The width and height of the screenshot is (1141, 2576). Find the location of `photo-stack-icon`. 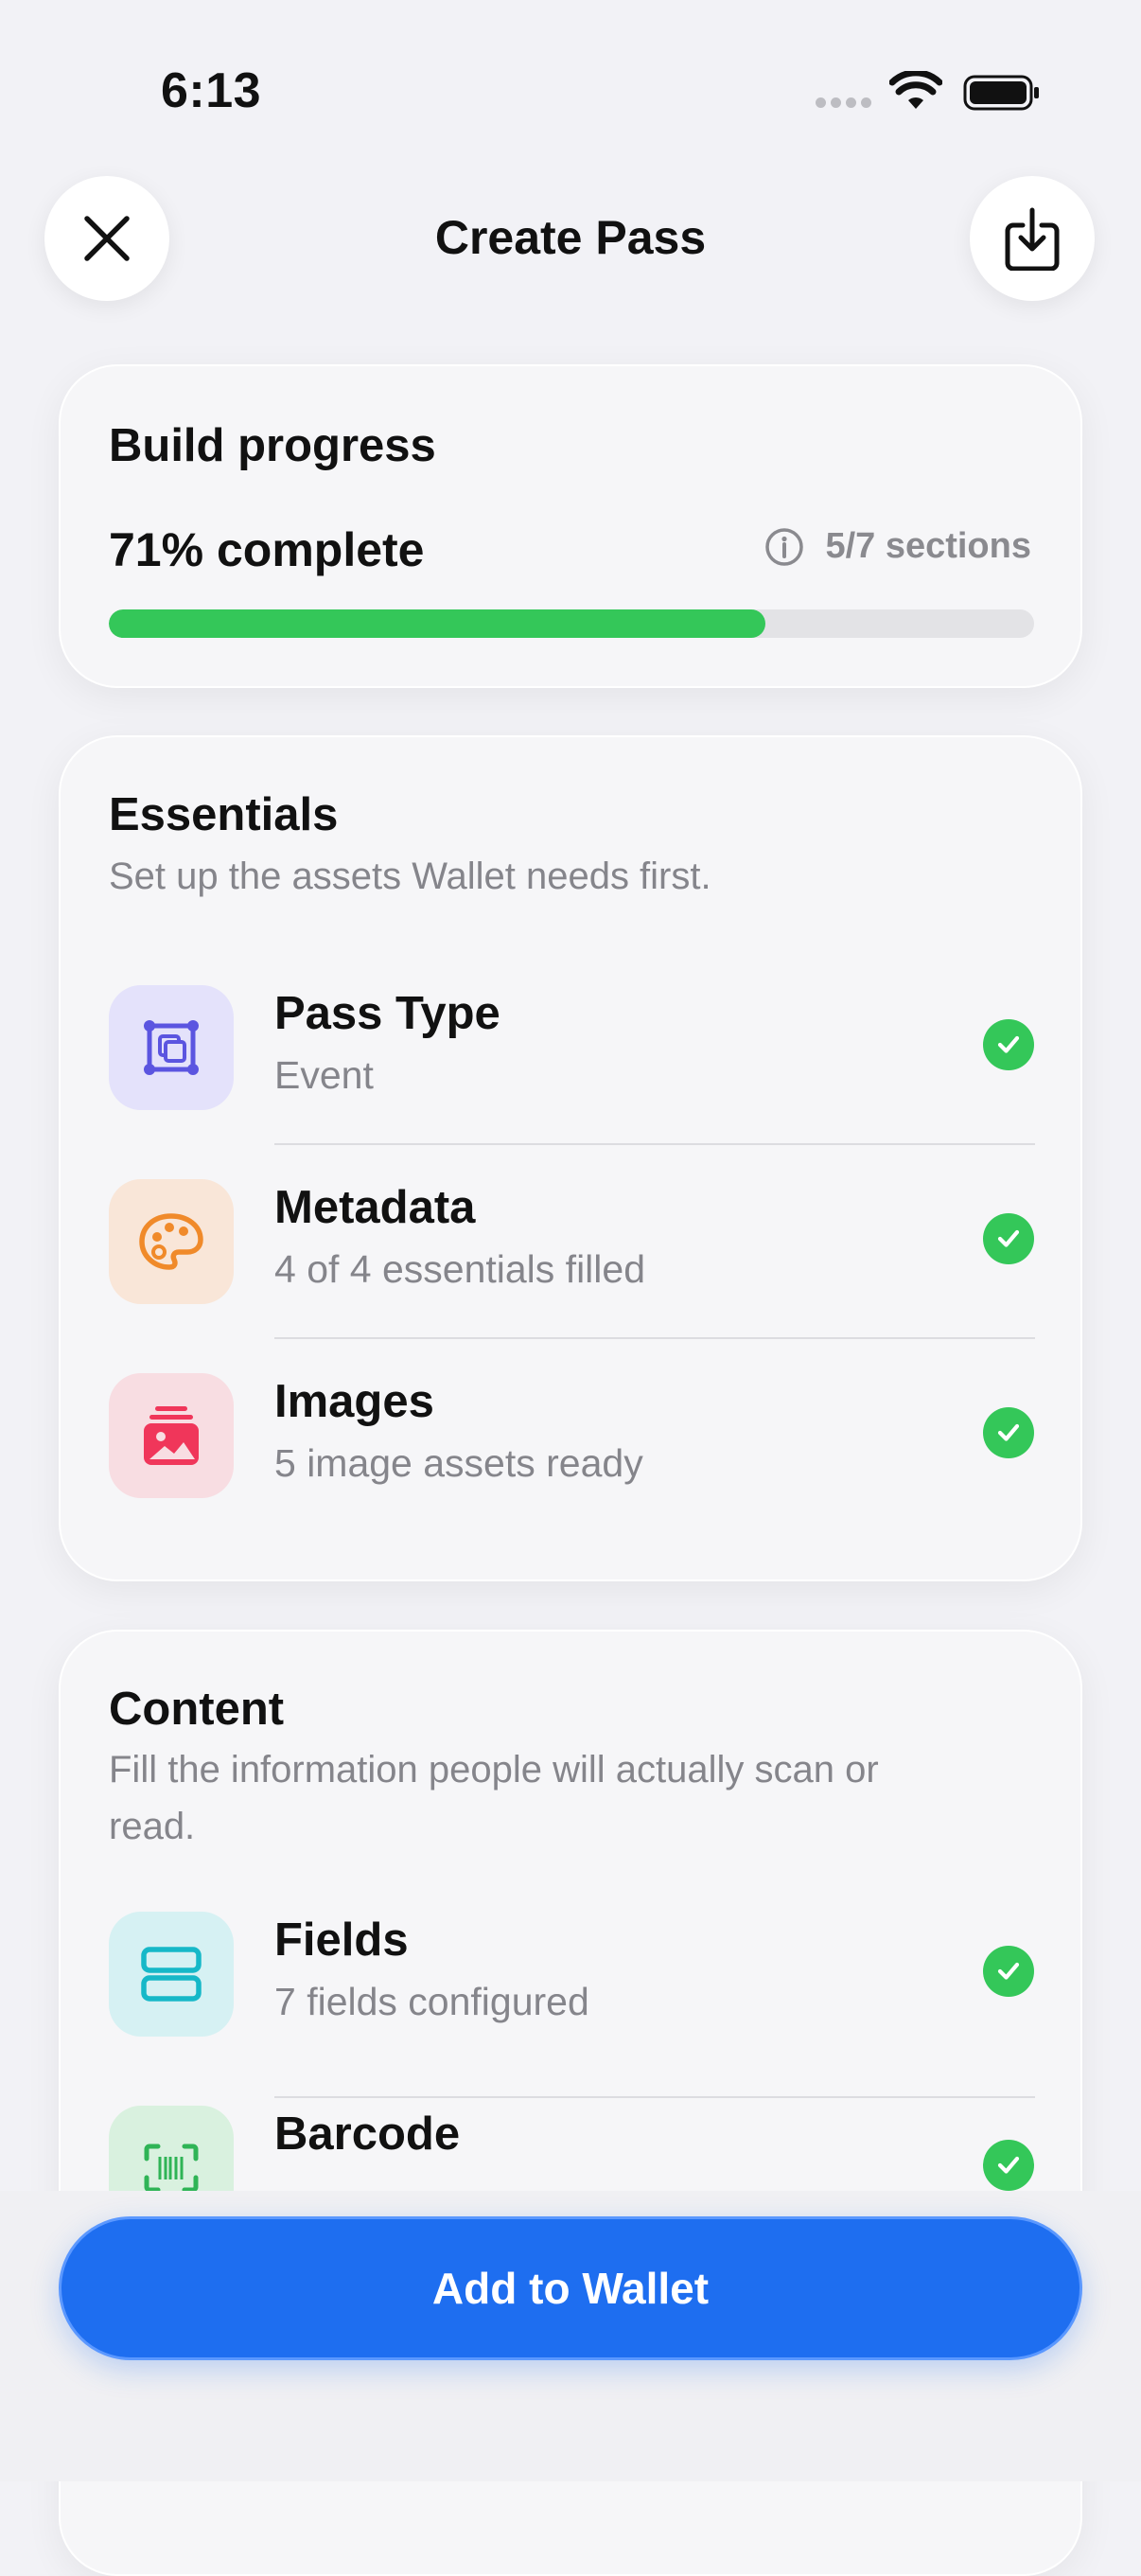

photo-stack-icon is located at coordinates (171, 1435).